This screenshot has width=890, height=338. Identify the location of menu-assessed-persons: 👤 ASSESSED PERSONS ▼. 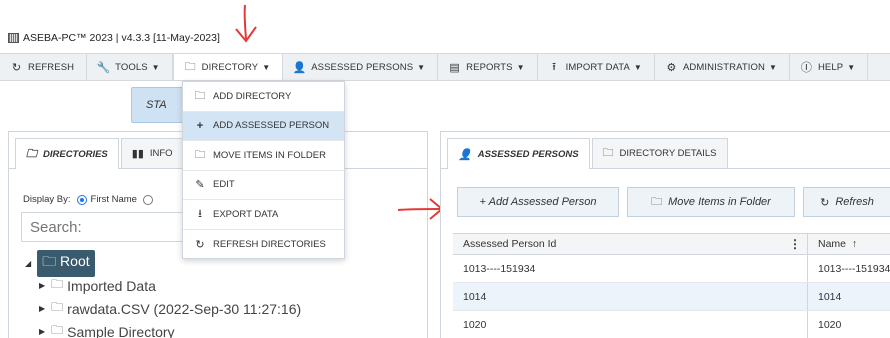
(361, 67).